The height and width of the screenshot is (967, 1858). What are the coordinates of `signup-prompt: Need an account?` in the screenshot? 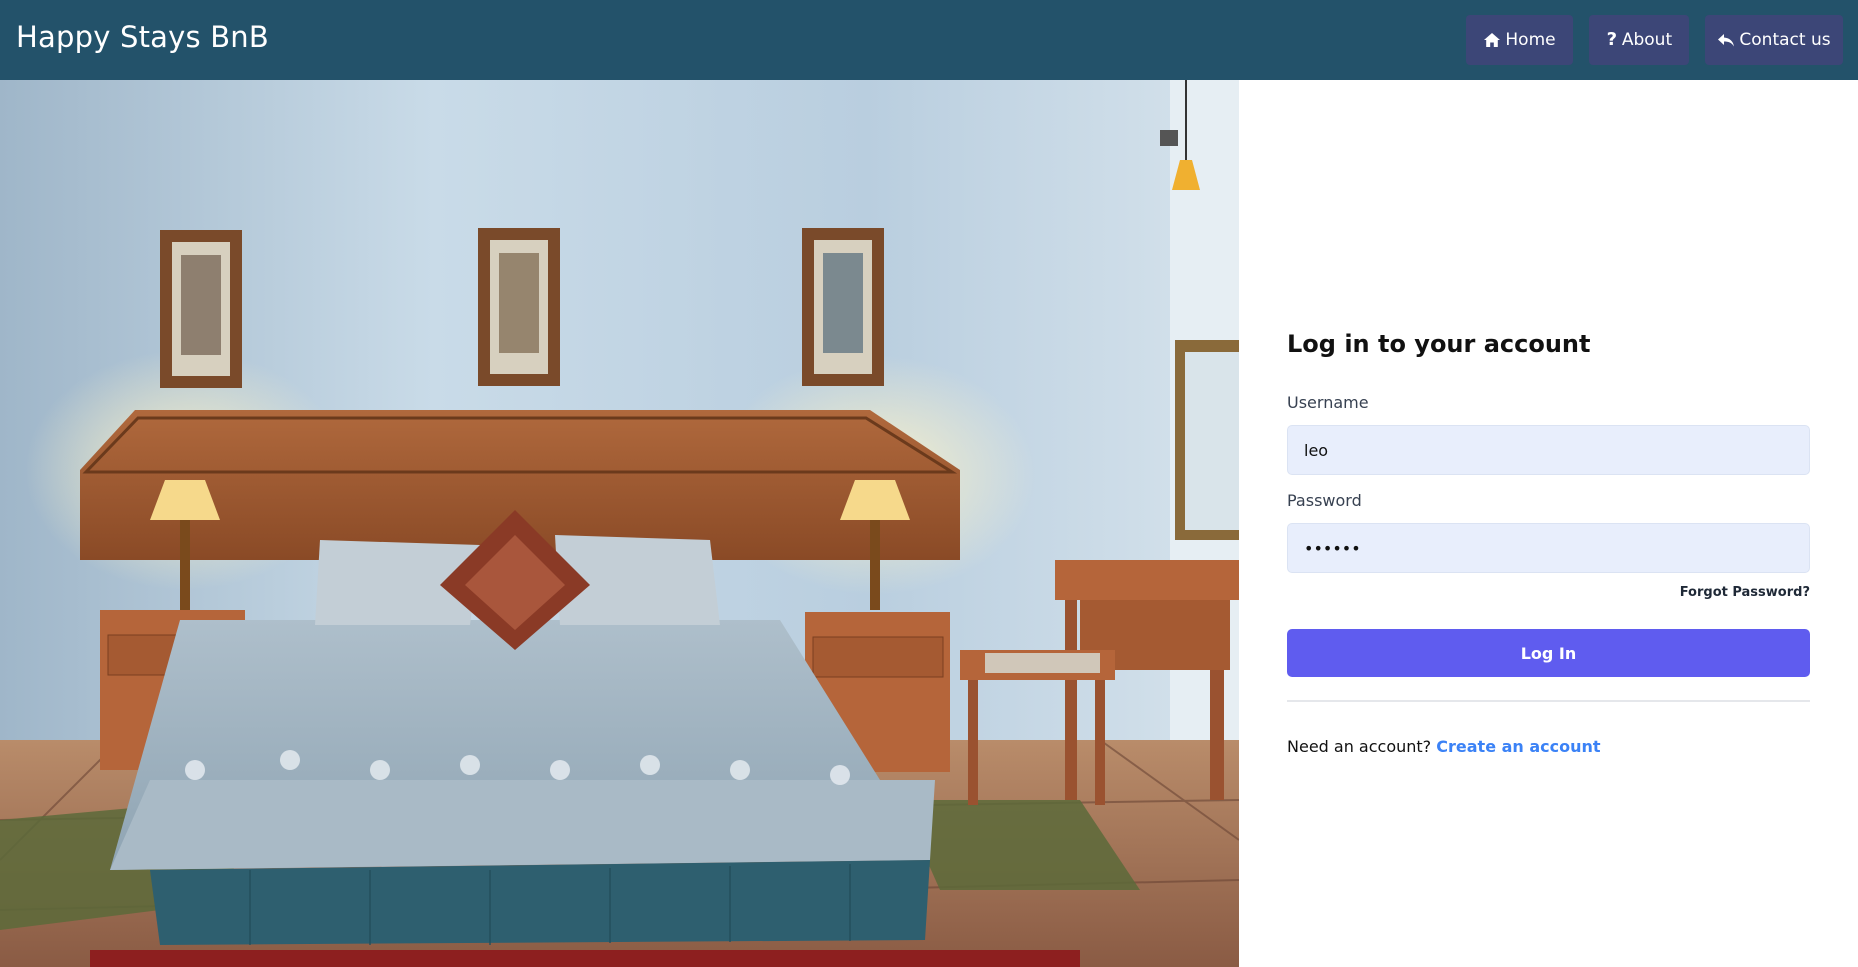 It's located at (1359, 746).